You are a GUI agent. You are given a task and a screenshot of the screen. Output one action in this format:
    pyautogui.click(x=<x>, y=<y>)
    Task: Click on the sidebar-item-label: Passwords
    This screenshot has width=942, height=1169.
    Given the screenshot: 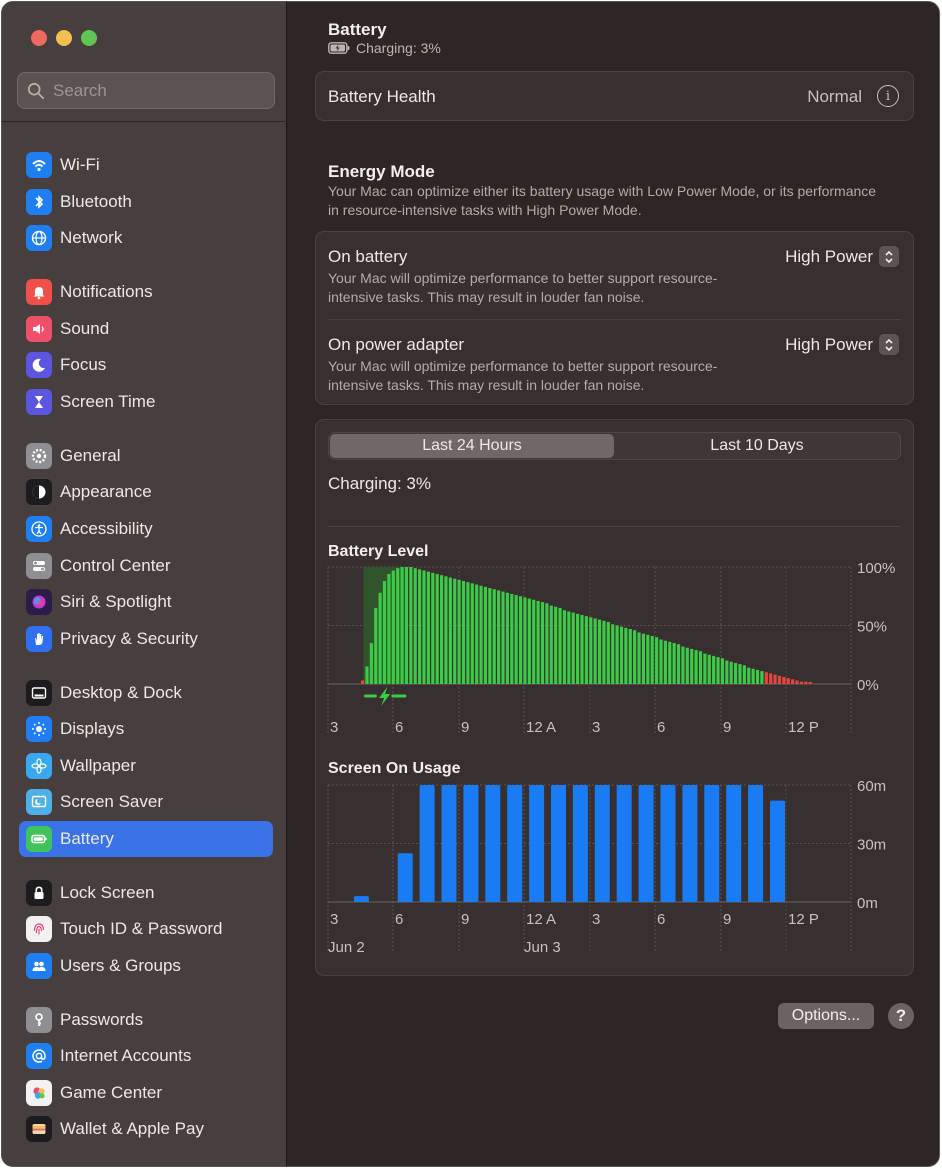 What is the action you would take?
    pyautogui.click(x=102, y=1019)
    